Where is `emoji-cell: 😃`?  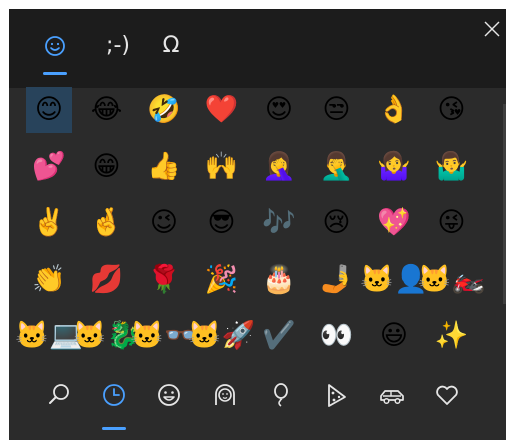
emoji-cell: 😃 is located at coordinates (394, 336).